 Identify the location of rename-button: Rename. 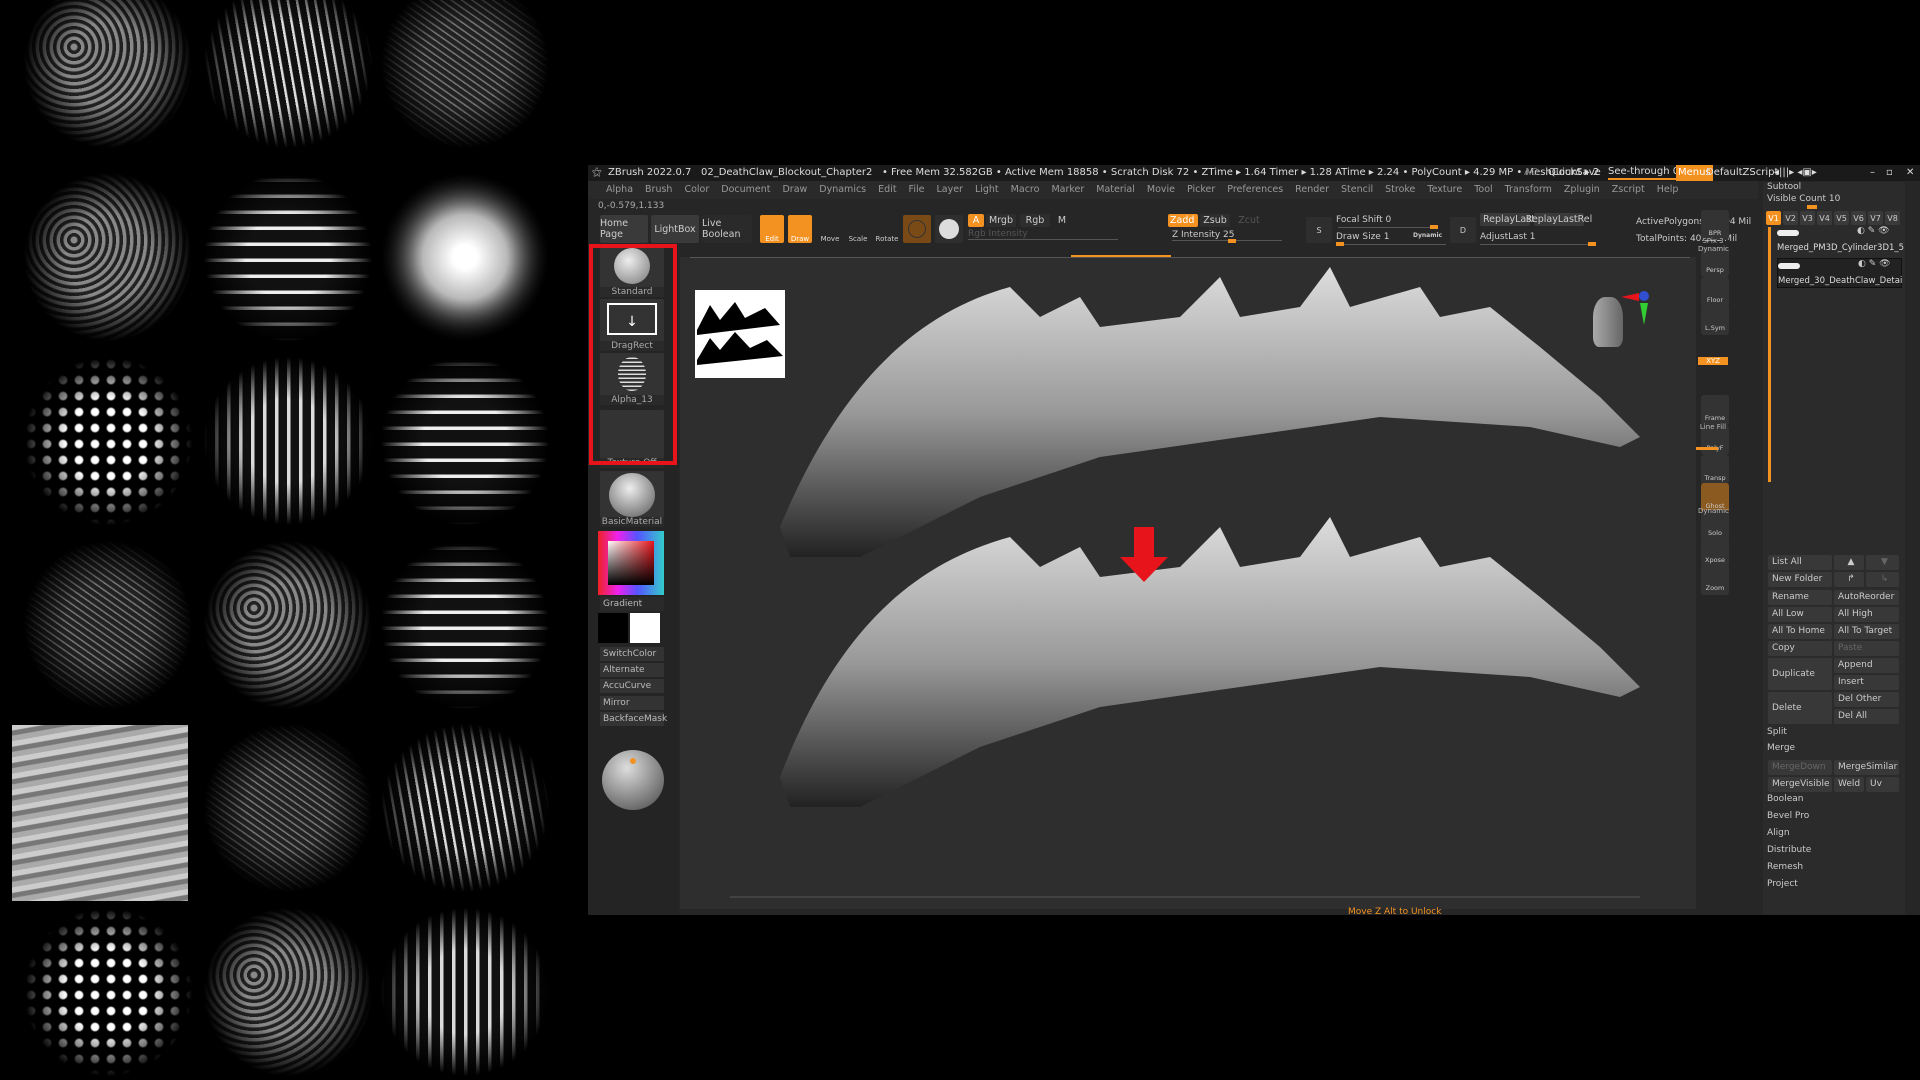
(1800, 597).